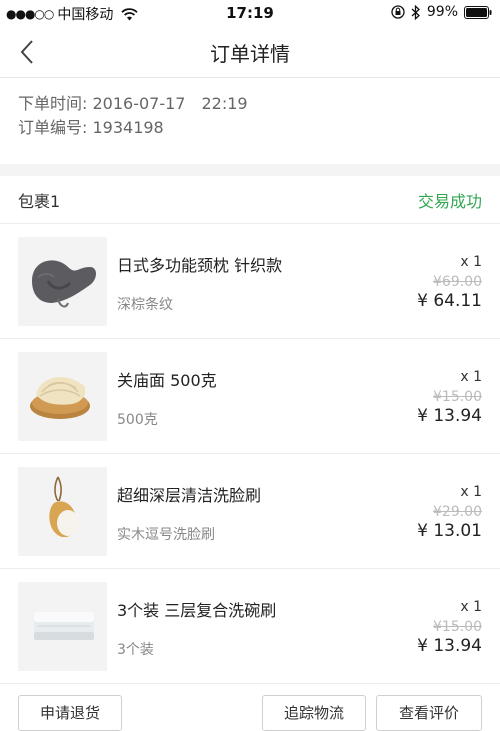 This screenshot has height=731, width=500. What do you see at coordinates (62, 511) in the screenshot?
I see `face-brush-image` at bounding box center [62, 511].